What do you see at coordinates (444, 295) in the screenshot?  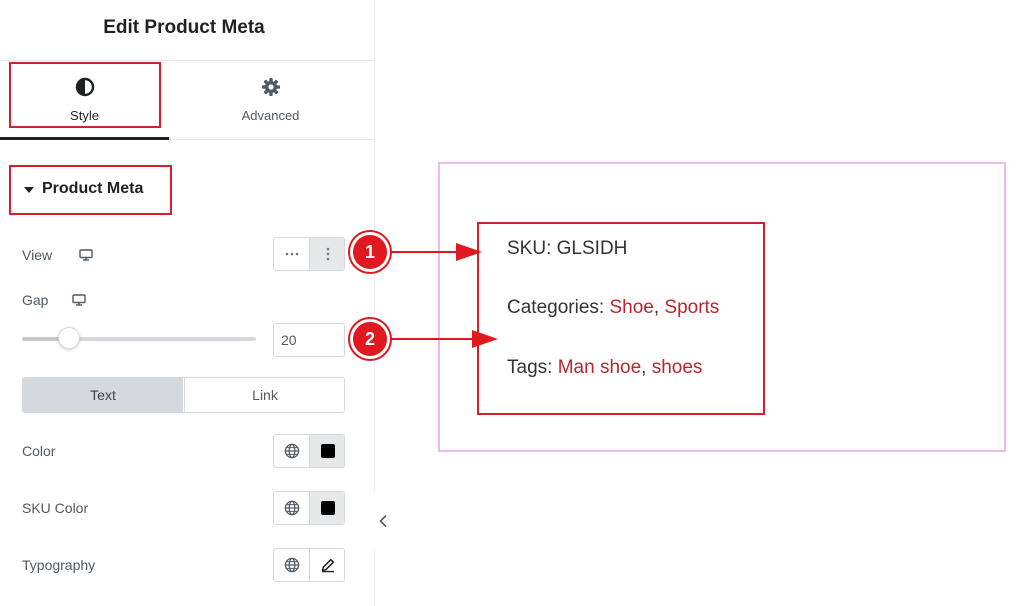 I see `annotation-arrows` at bounding box center [444, 295].